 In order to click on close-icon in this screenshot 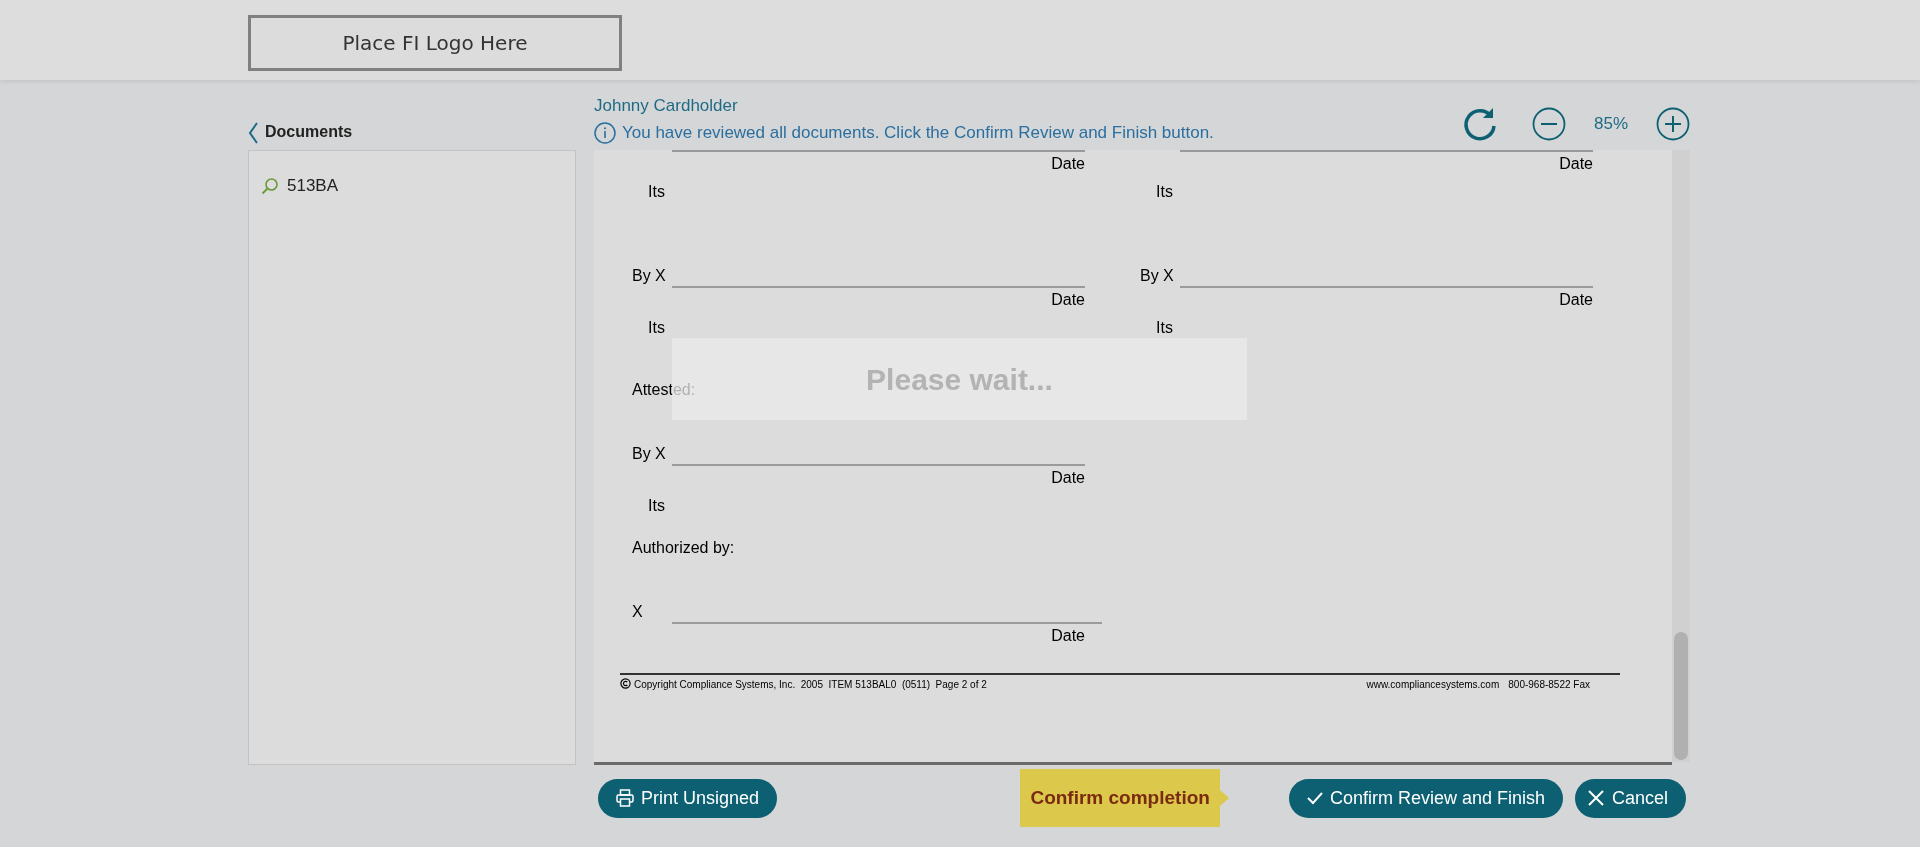, I will do `click(1595, 798)`.